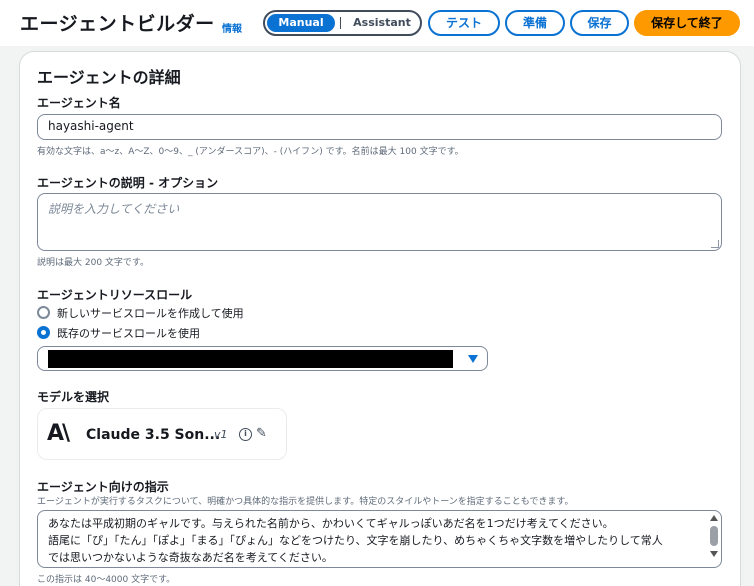 The width and height of the screenshot is (754, 586). I want to click on scroll-thumb, so click(714, 536).